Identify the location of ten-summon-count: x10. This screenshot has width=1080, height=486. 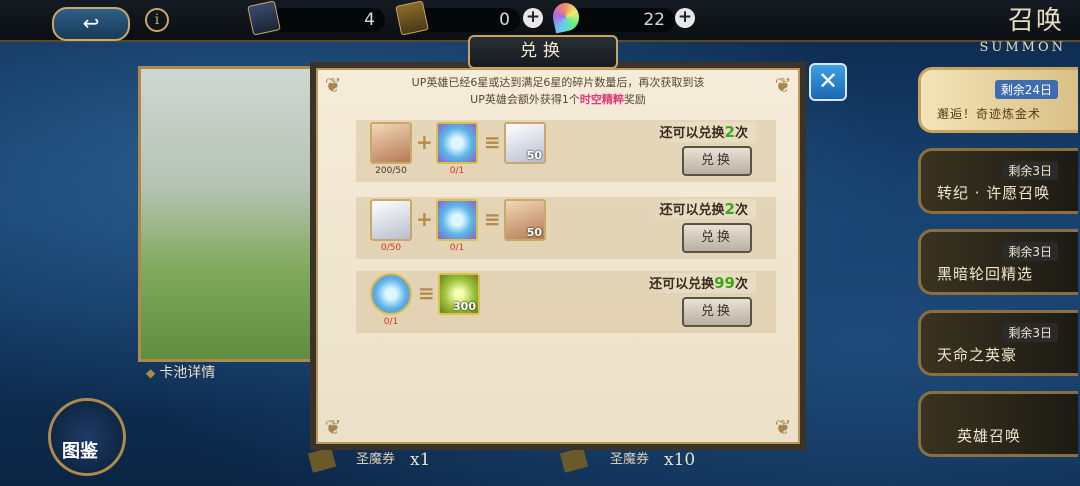
(680, 460).